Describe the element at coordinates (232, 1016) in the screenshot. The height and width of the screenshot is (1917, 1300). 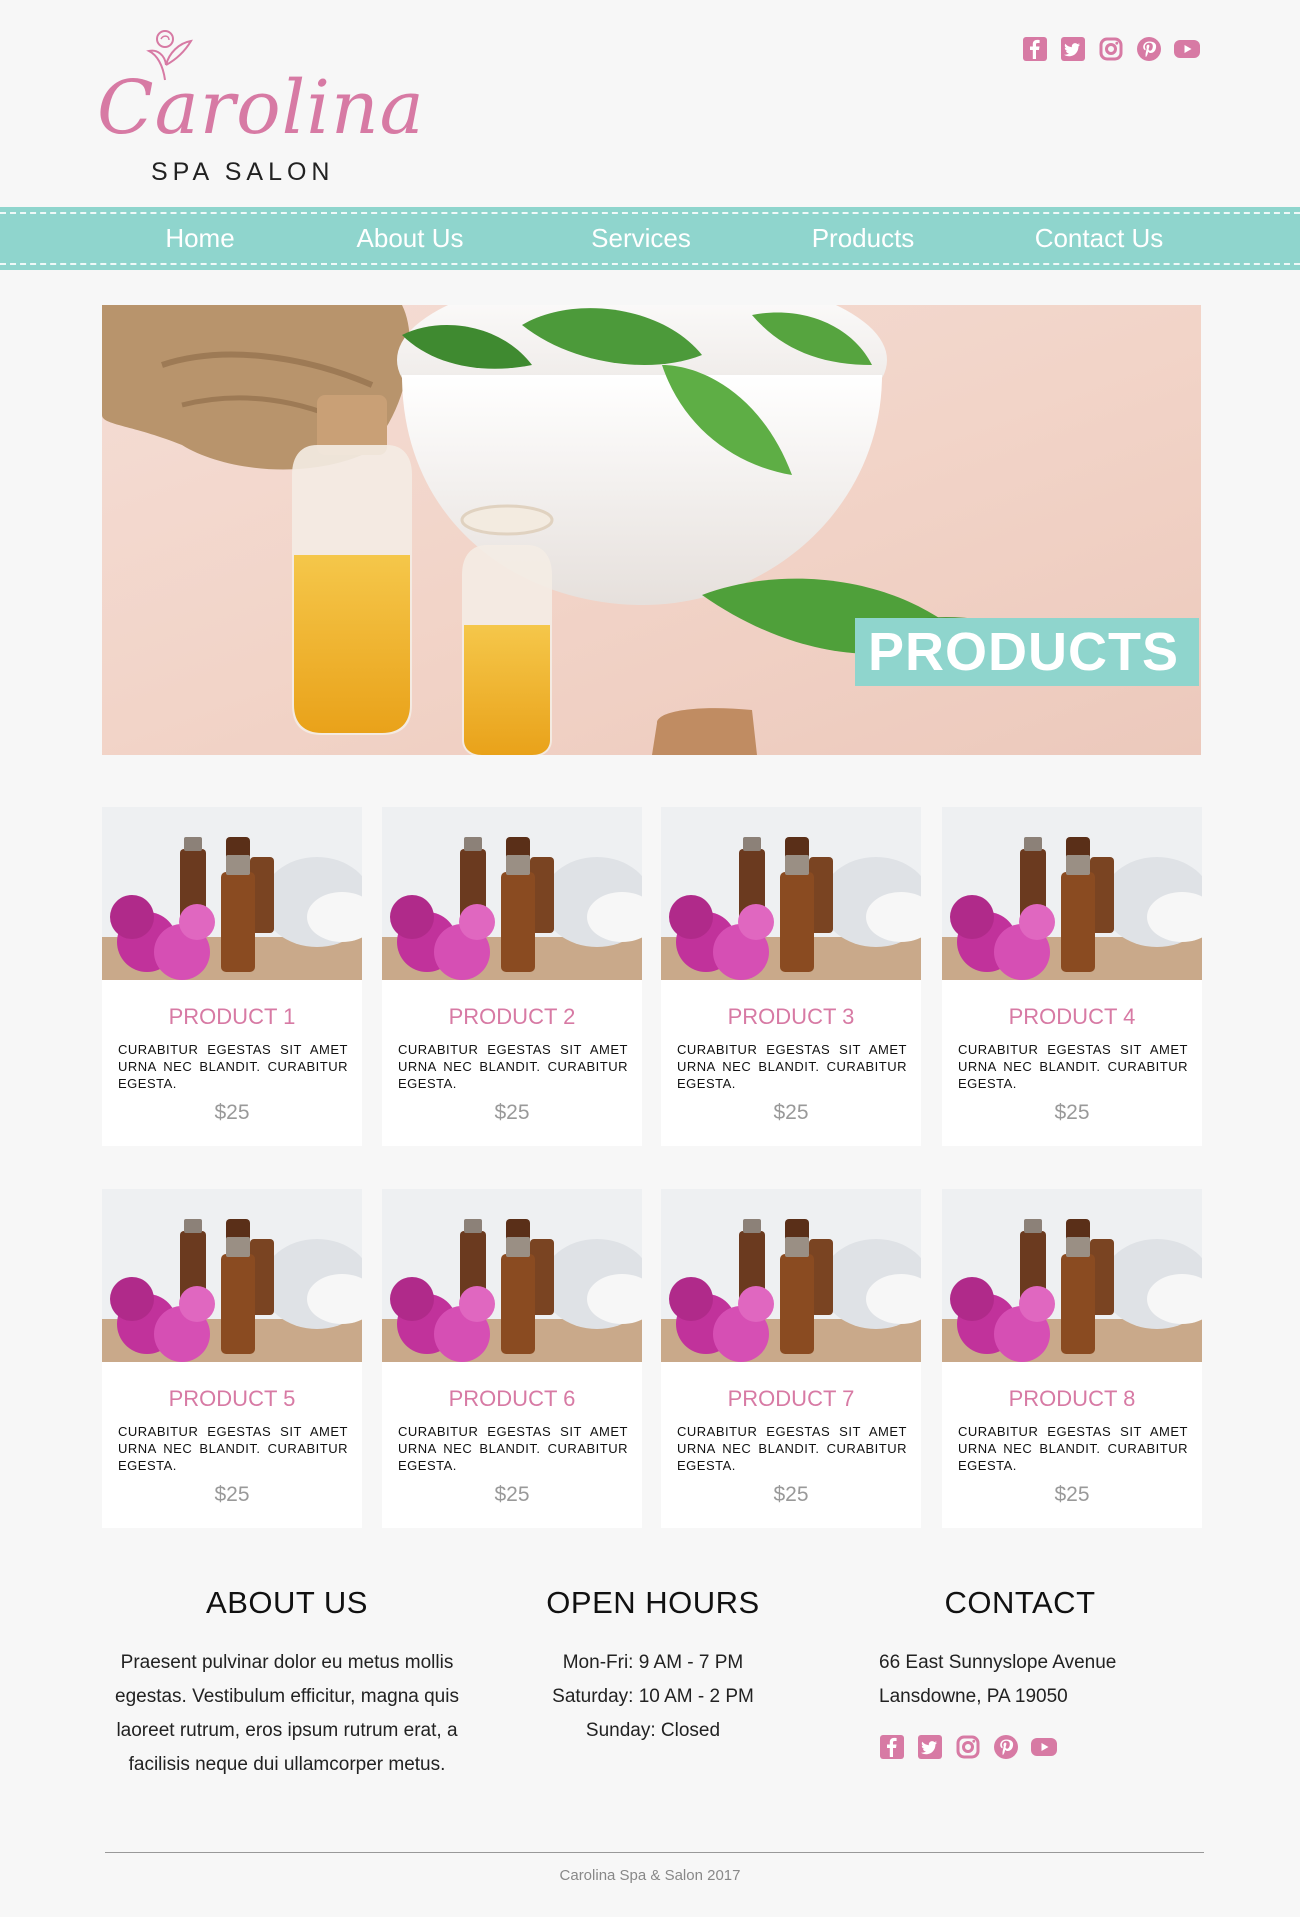
I see `product-name: PRODUCT 1` at that location.